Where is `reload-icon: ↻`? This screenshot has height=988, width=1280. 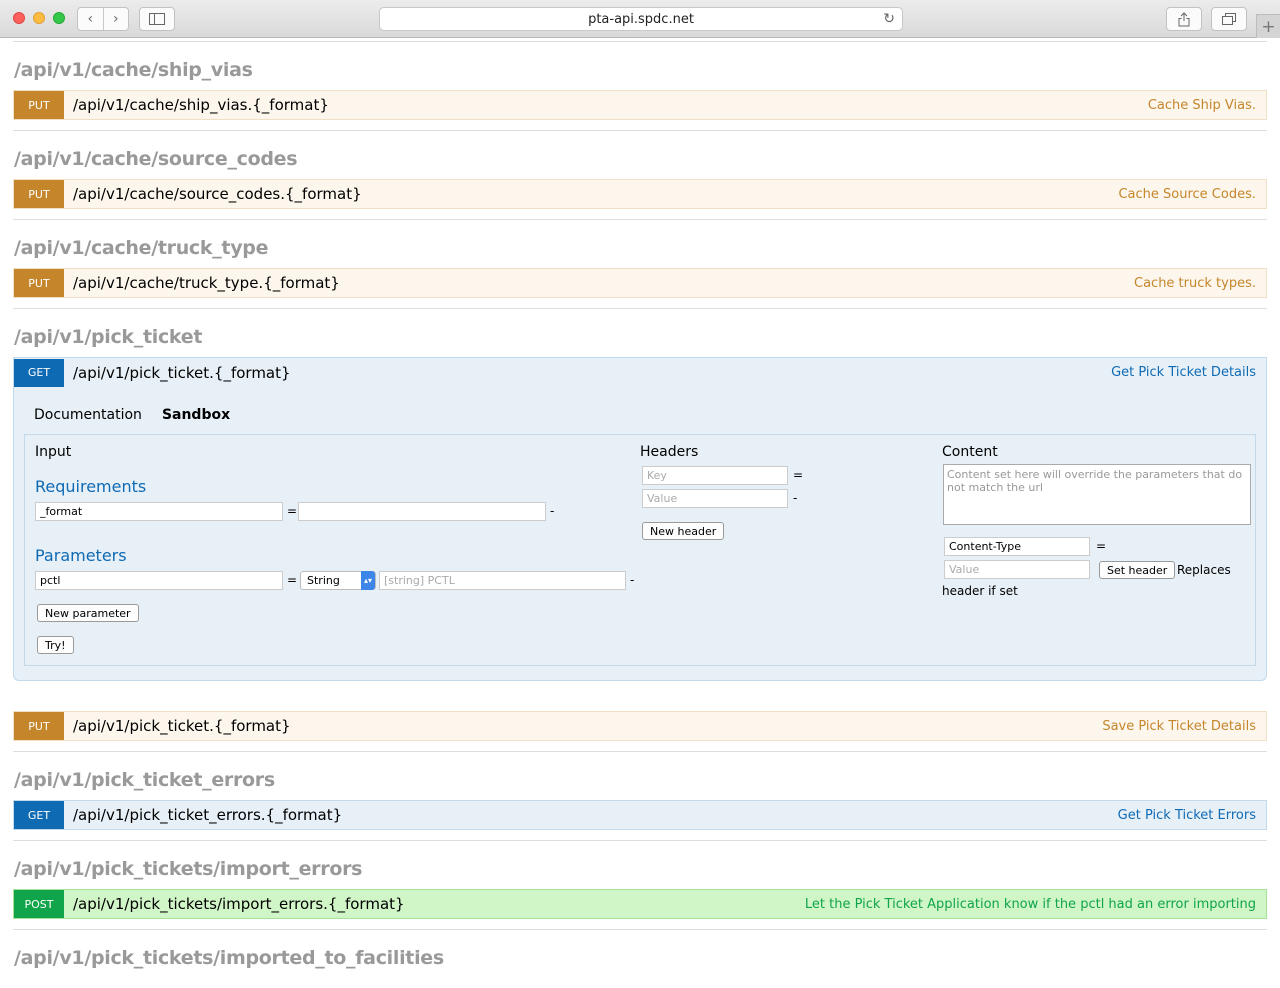 reload-icon: ↻ is located at coordinates (889, 19).